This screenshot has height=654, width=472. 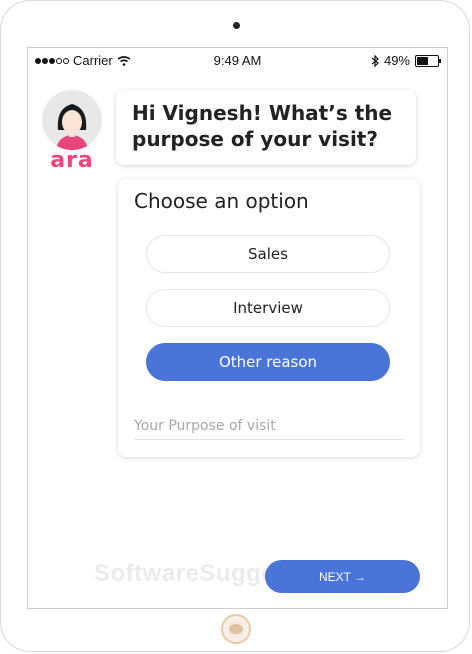 What do you see at coordinates (360, 576) in the screenshot?
I see `arrow-right-icon: →` at bounding box center [360, 576].